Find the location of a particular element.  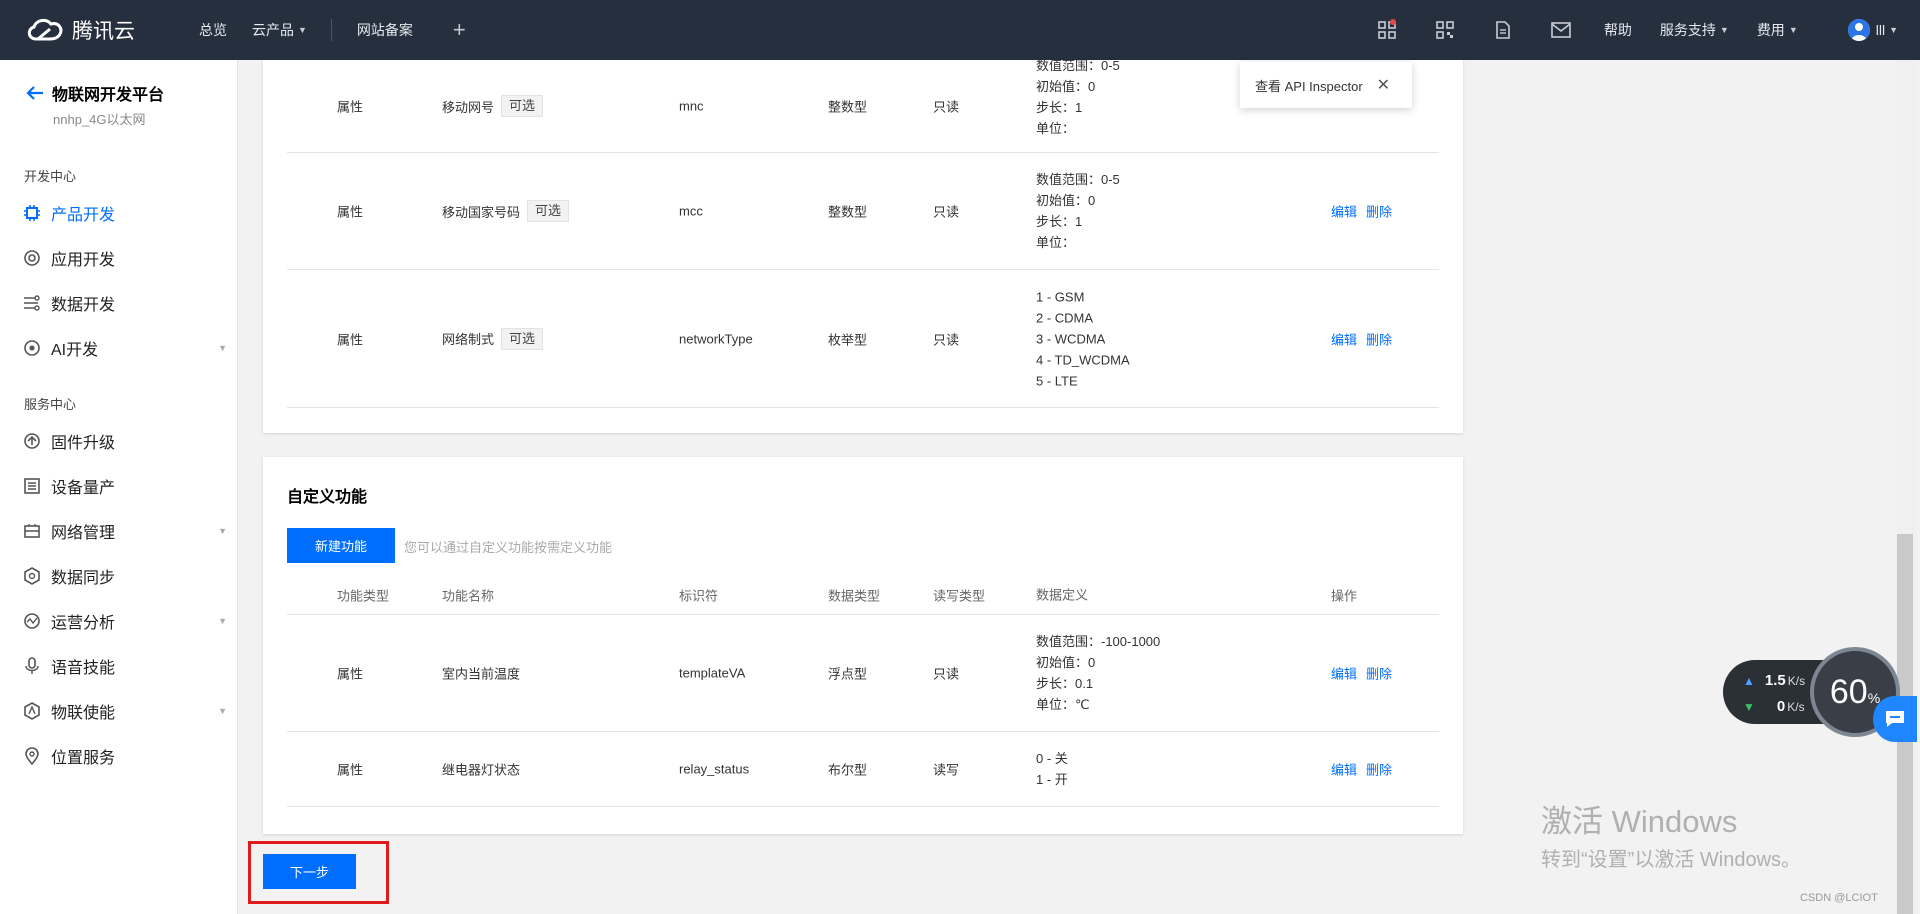

sidebar-item-data-sync: 数据同步 is located at coordinates (122, 576).